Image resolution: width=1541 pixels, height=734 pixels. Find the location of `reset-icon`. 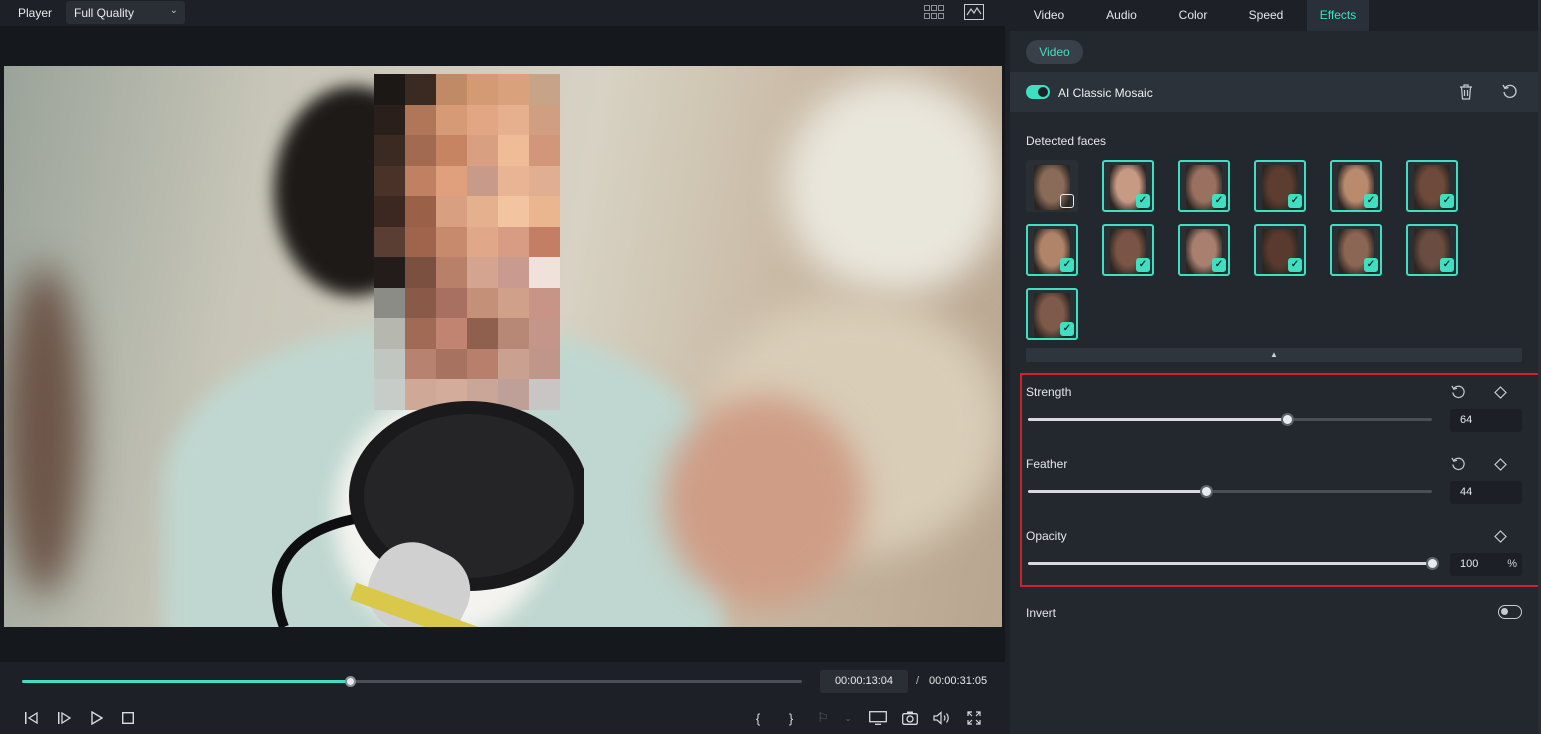

reset-icon is located at coordinates (1510, 93).